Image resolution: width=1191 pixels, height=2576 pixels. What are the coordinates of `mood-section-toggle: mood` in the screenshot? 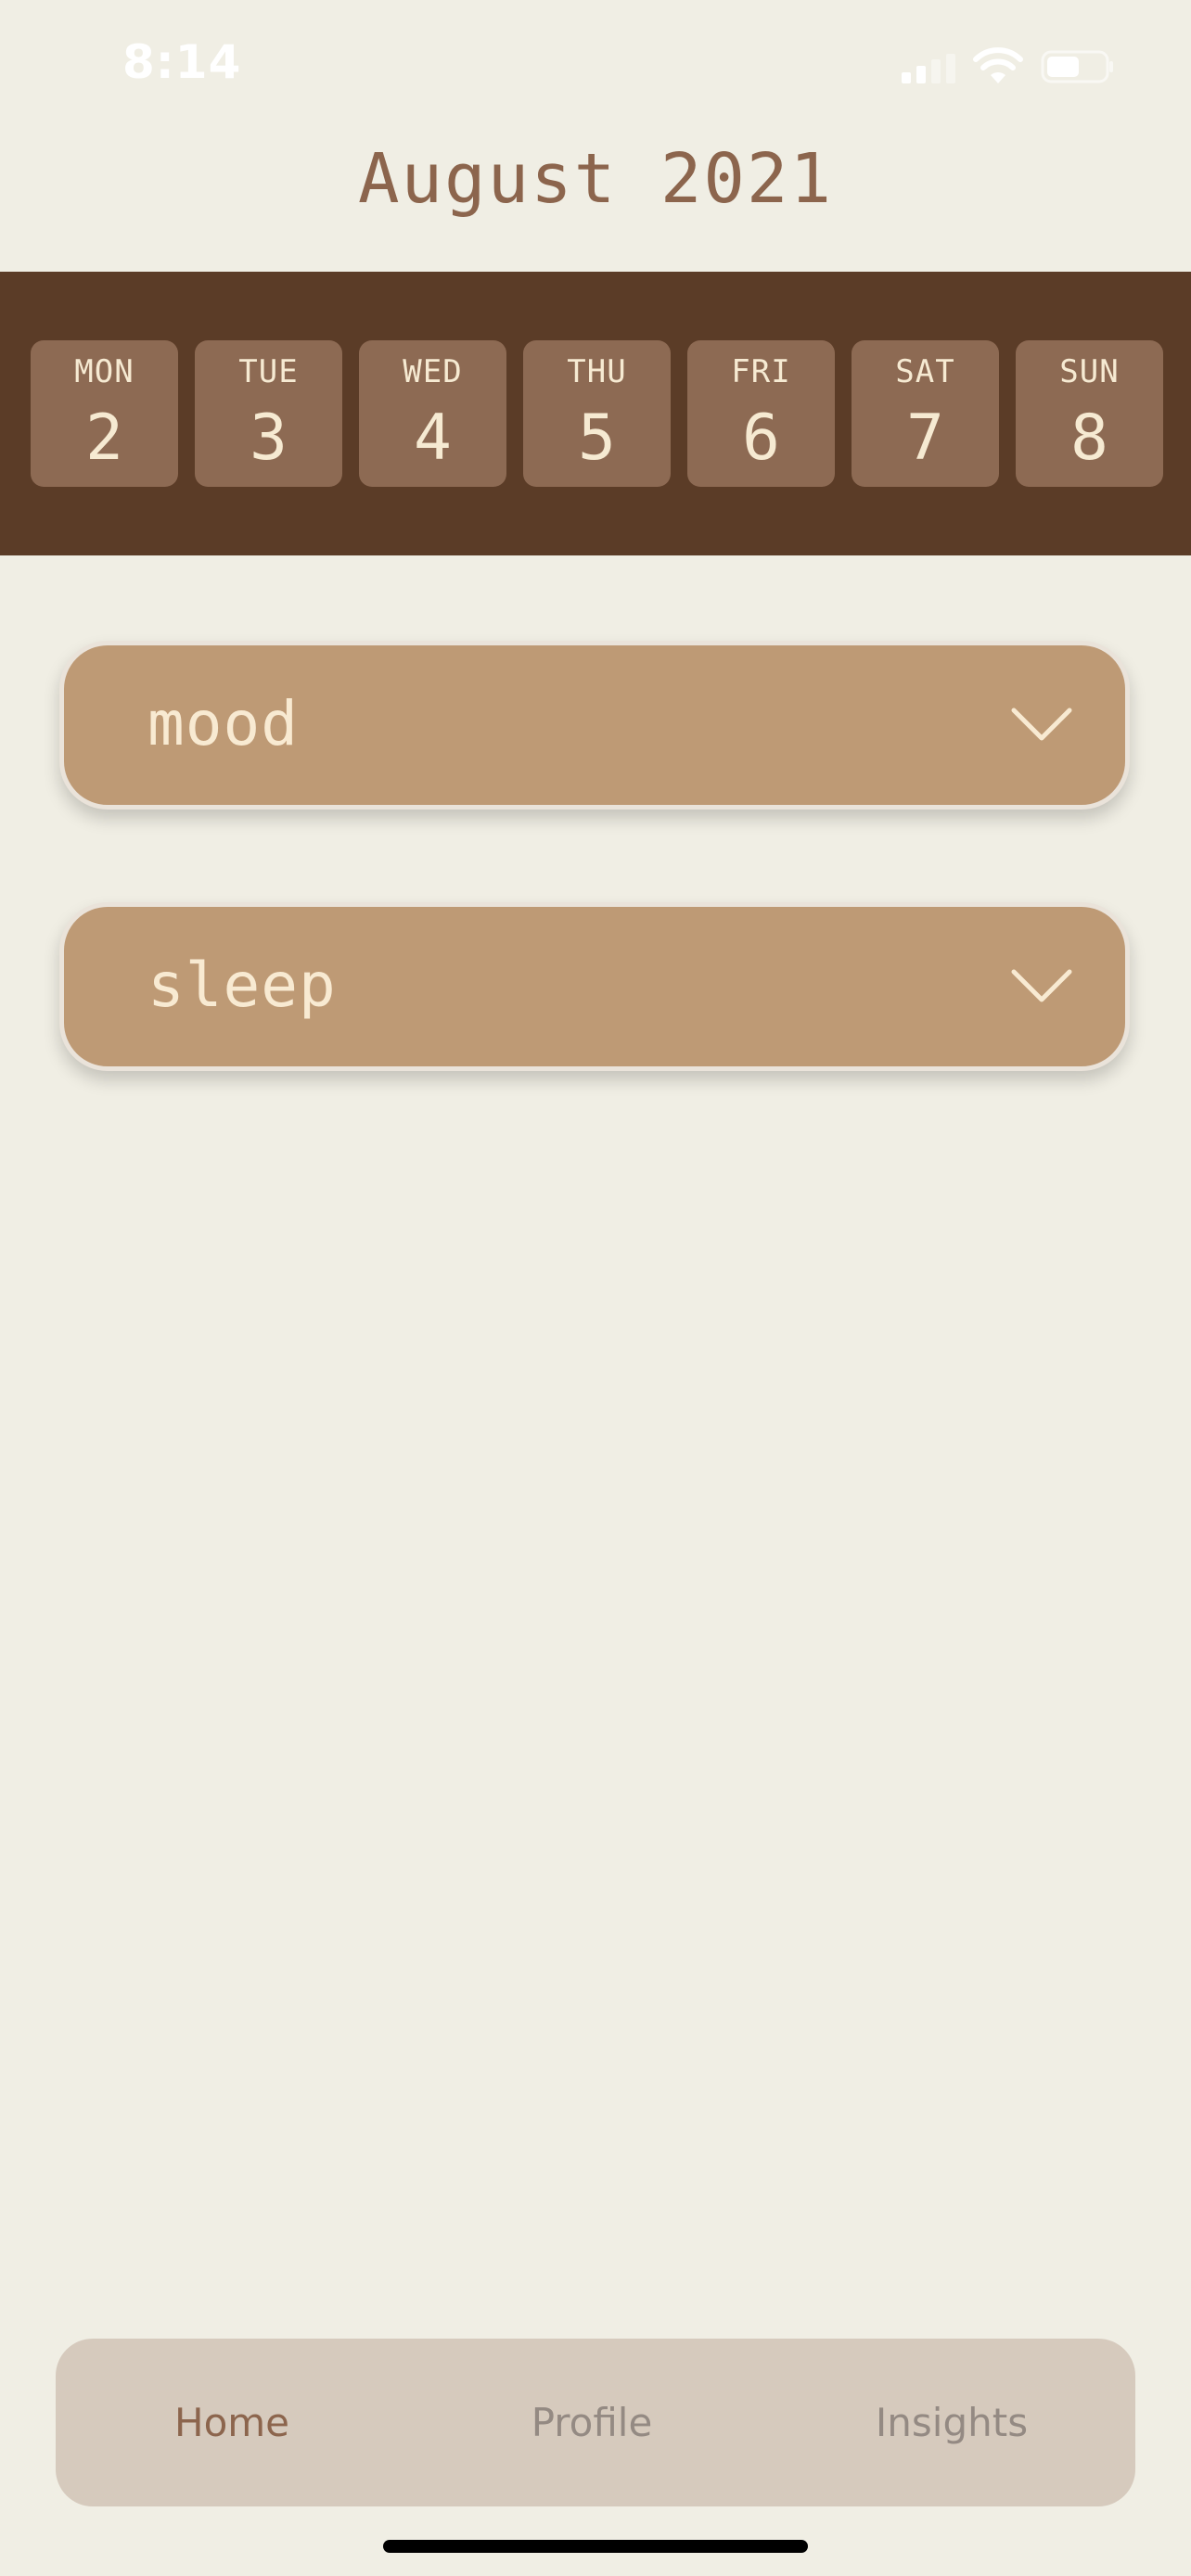 It's located at (594, 726).